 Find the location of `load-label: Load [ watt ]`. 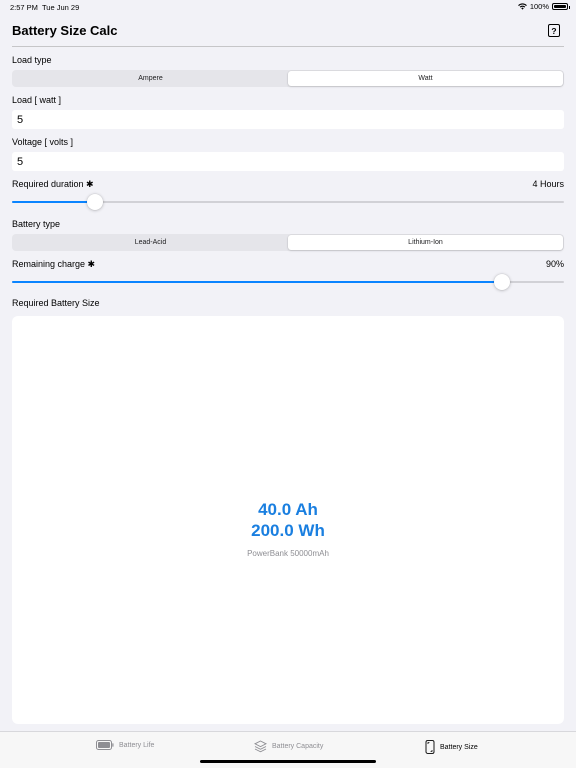

load-label: Load [ watt ] is located at coordinates (37, 100).